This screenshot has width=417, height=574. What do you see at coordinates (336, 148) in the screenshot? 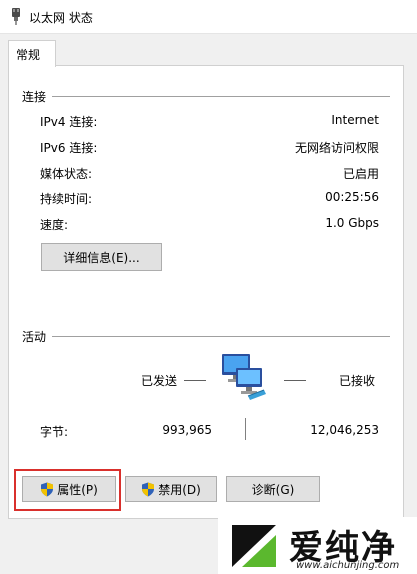
I see `ipv6-value: 无网络访问权限` at bounding box center [336, 148].